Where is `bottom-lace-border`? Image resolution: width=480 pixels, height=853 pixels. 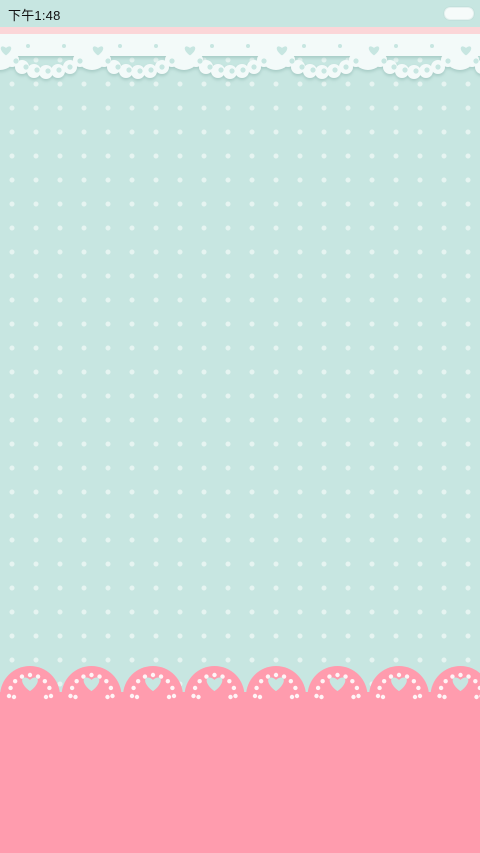 bottom-lace-border is located at coordinates (240, 688).